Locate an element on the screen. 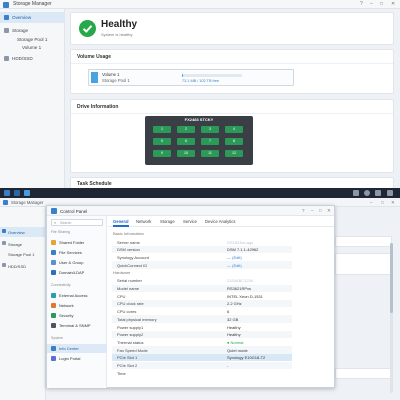  info-row: Thermal status ● Normal is located at coordinates (202, 342).